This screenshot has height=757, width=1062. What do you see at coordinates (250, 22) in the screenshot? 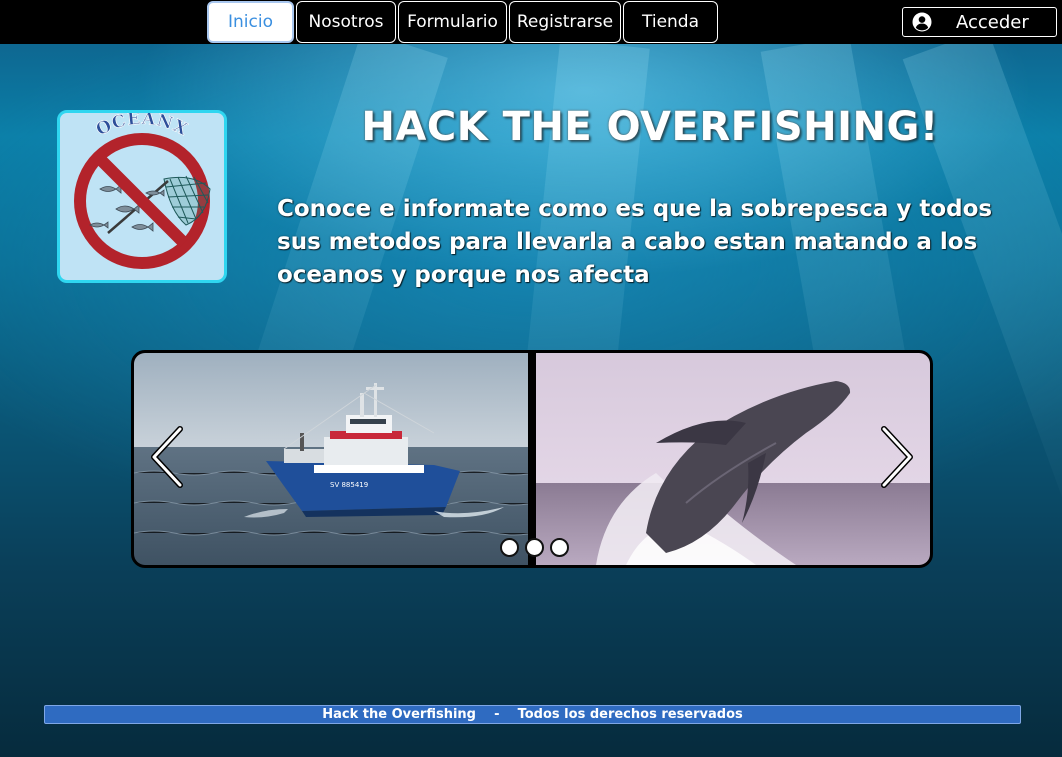
I see `nav-item-inicio: Inicio` at bounding box center [250, 22].